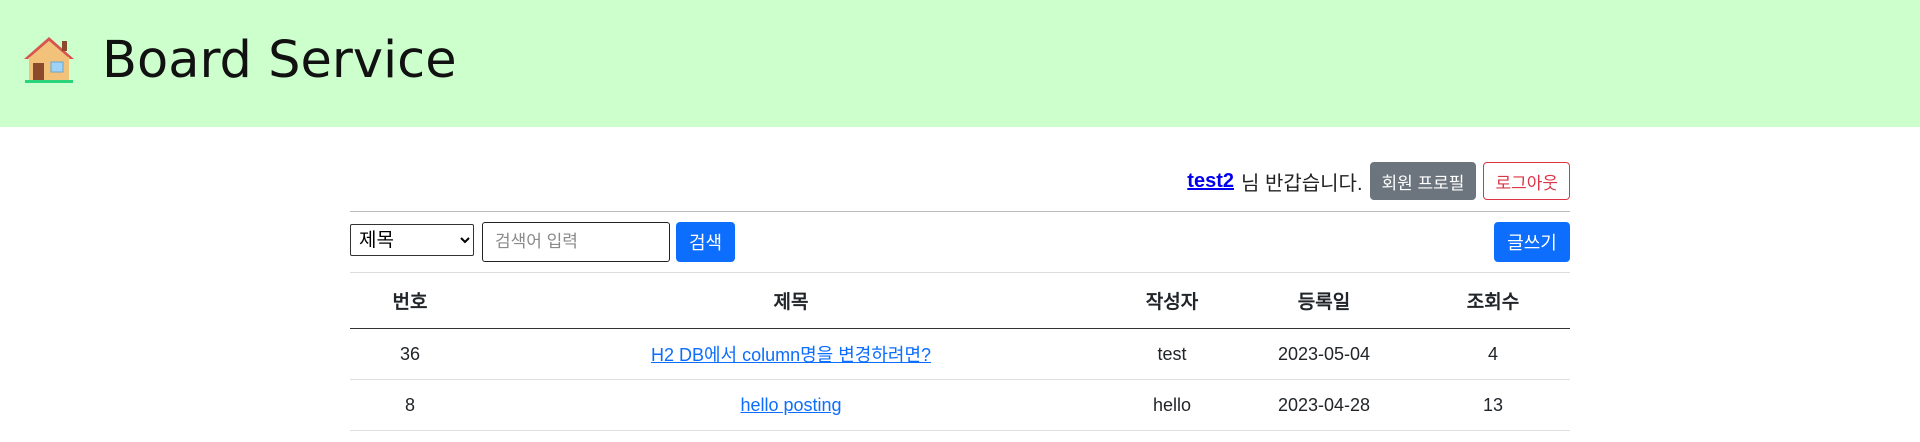 The width and height of the screenshot is (1920, 442). Describe the element at coordinates (1324, 405) in the screenshot. I see `cell-date: 2023-04-28` at that location.